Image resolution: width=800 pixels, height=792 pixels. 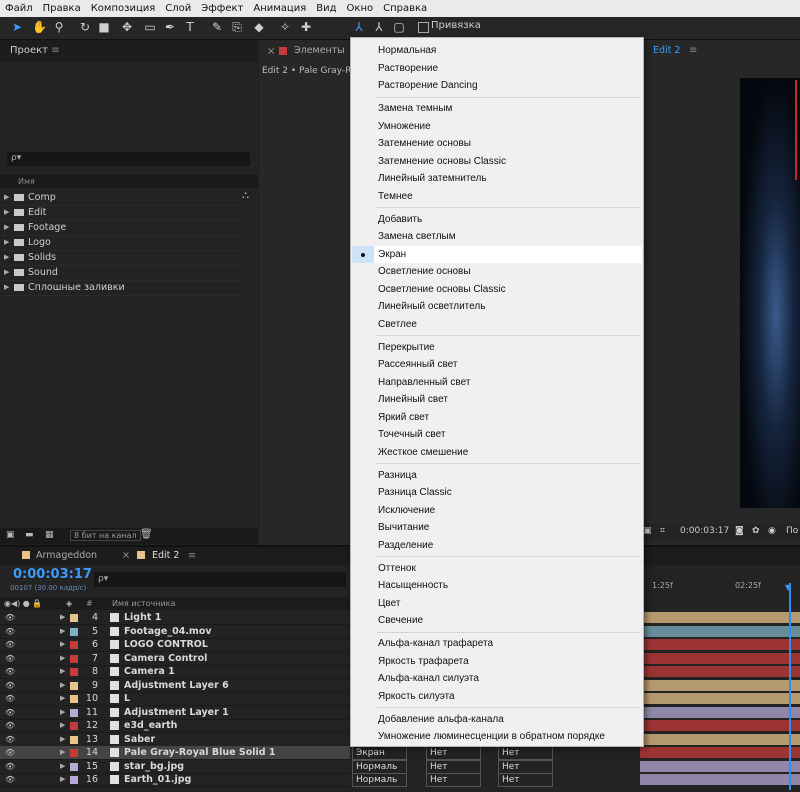 What do you see at coordinates (175, 726) in the screenshot?
I see `layer-row: 👁 ▶ 12 e3d_earth` at bounding box center [175, 726].